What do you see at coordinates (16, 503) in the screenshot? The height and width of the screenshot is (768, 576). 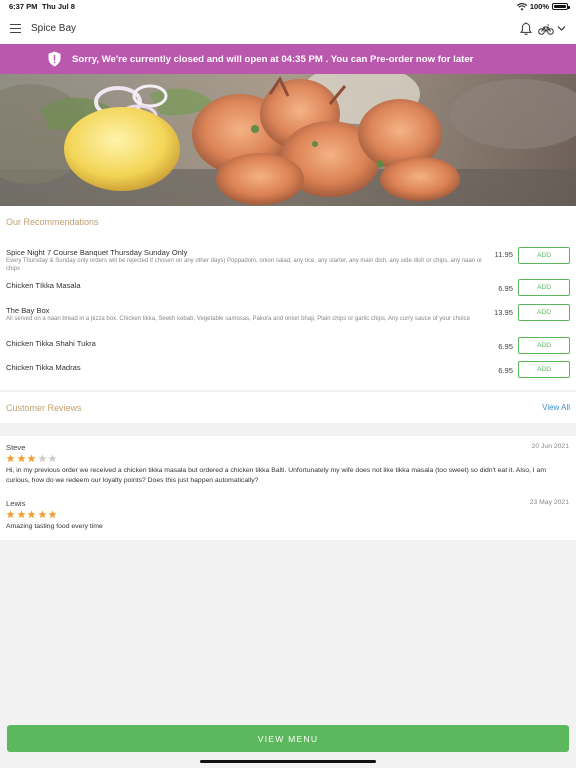 I see `reviewer-name: Lewis` at bounding box center [16, 503].